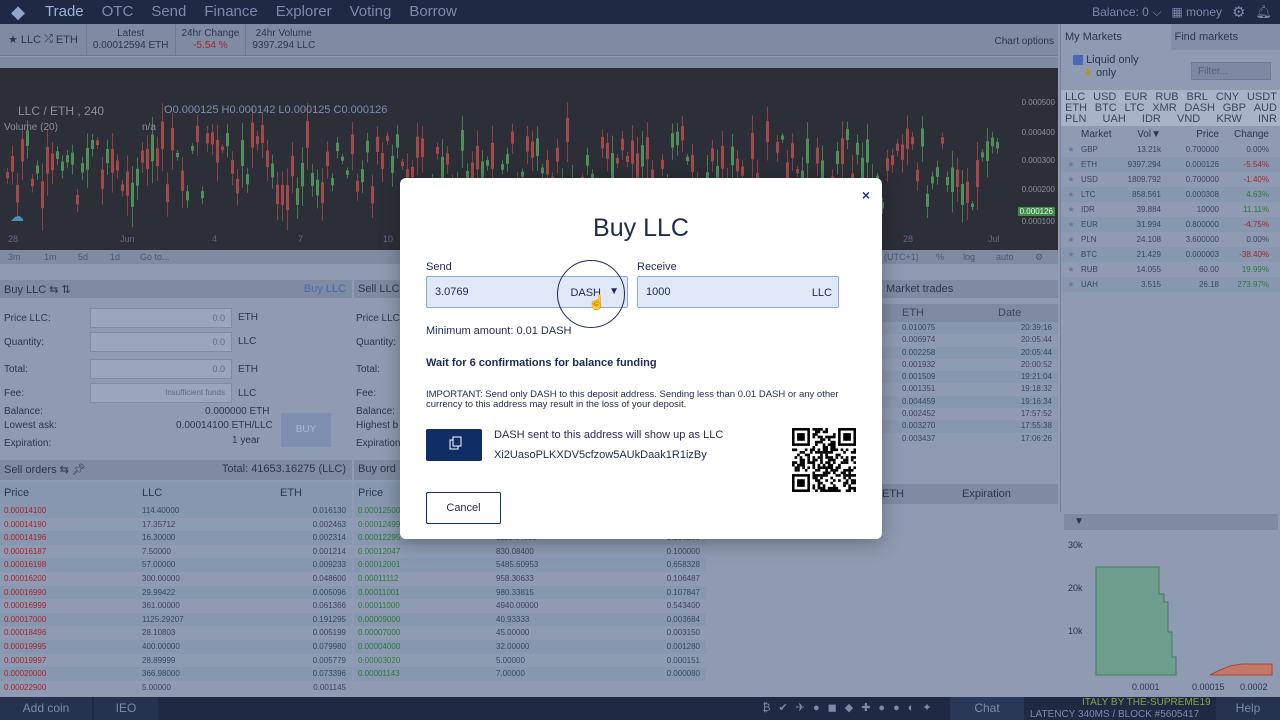  I want to click on market-row: ★ IDR 39.884 10000 11.11%, so click(1170, 209).